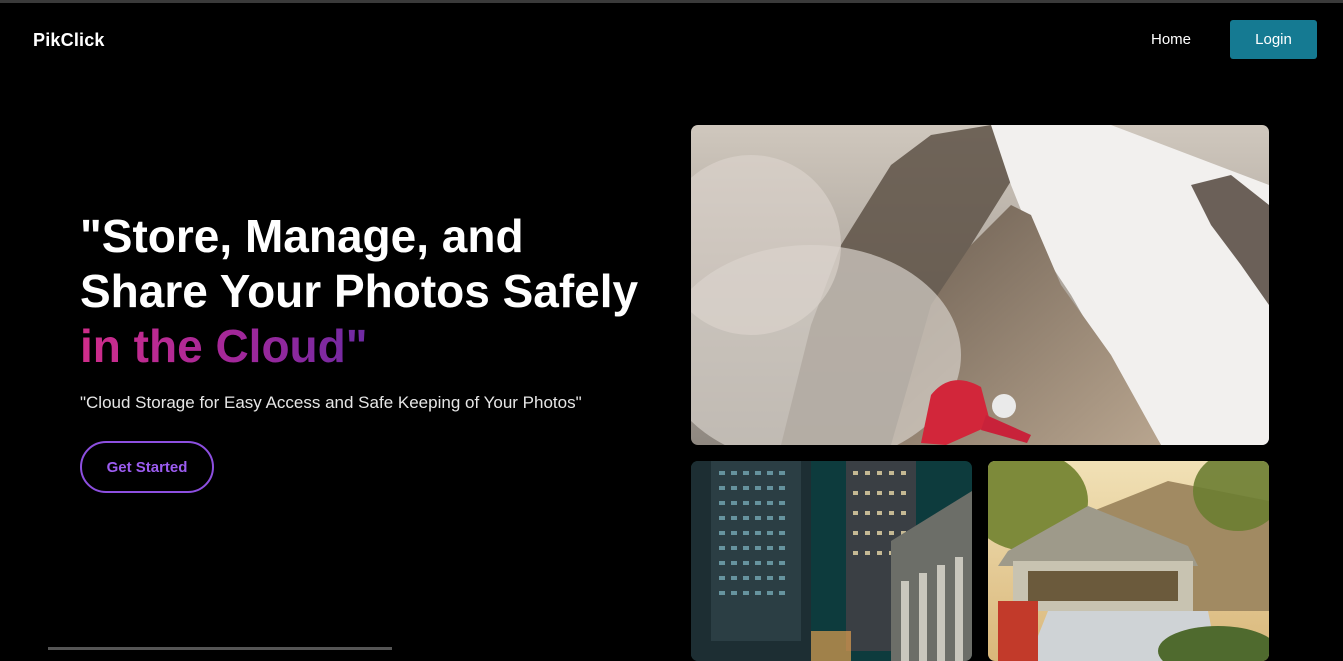 Image resolution: width=1343 pixels, height=661 pixels. I want to click on rooftop-tent-photo, so click(1128, 561).